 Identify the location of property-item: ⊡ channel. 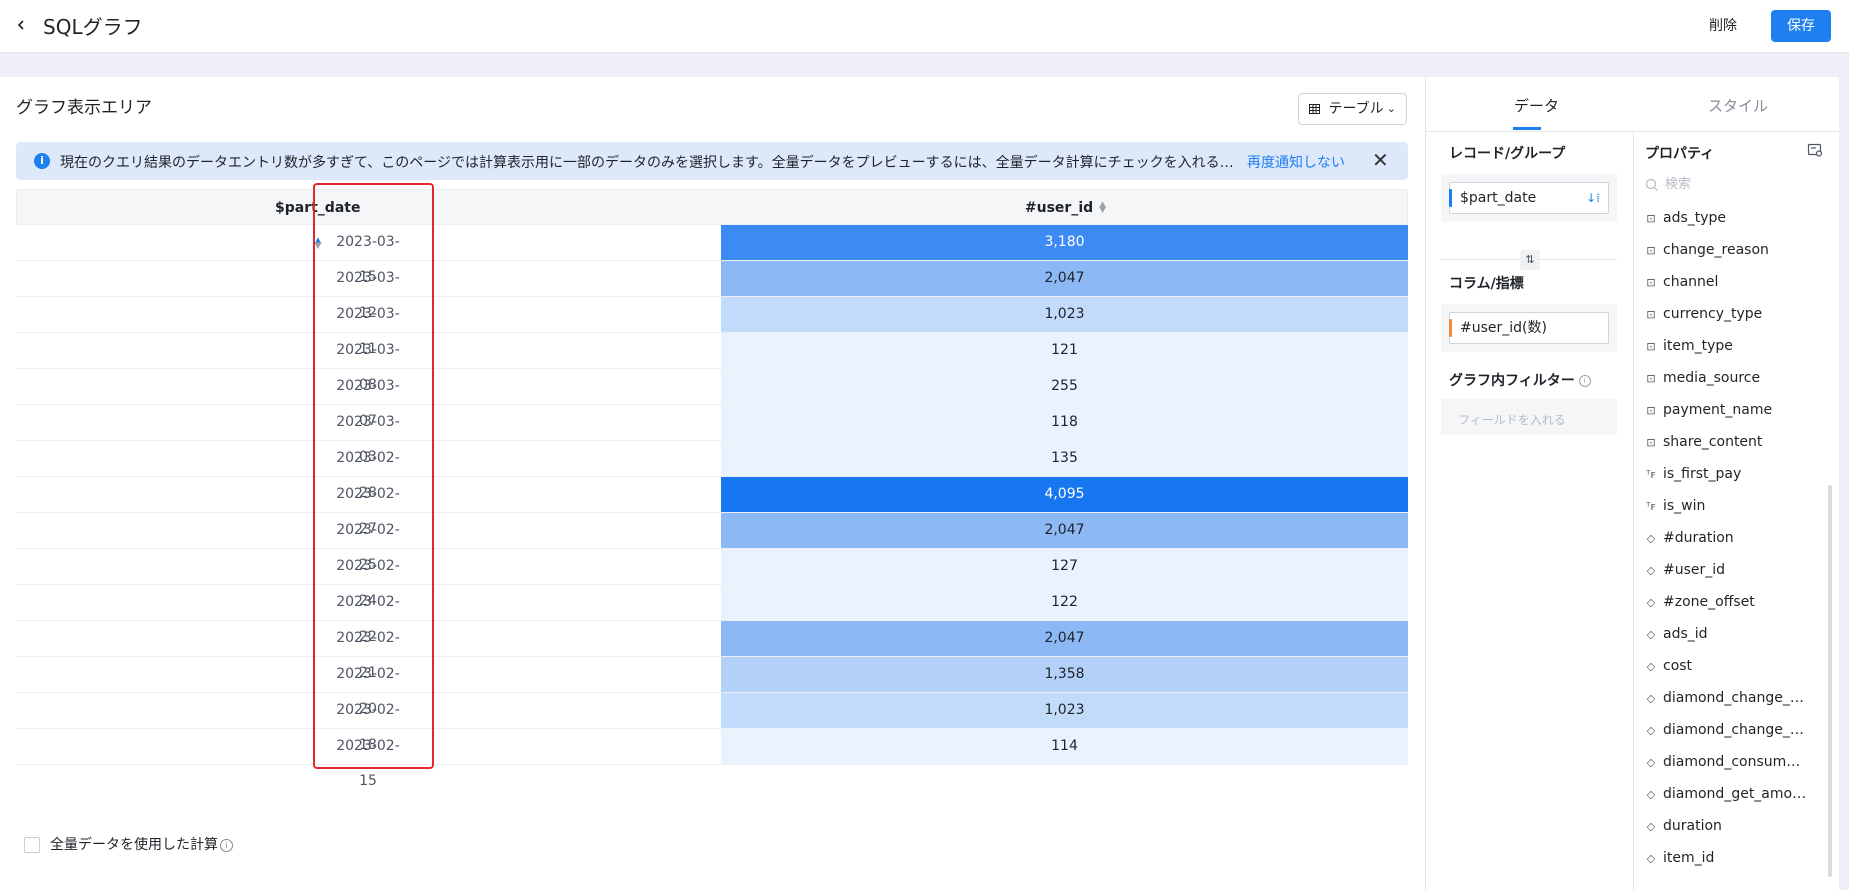
(1725, 282).